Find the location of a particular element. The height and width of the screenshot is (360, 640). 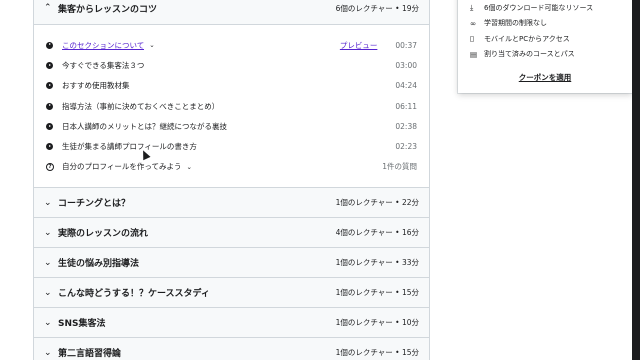

lecture-duration: 04:24 is located at coordinates (406, 86).